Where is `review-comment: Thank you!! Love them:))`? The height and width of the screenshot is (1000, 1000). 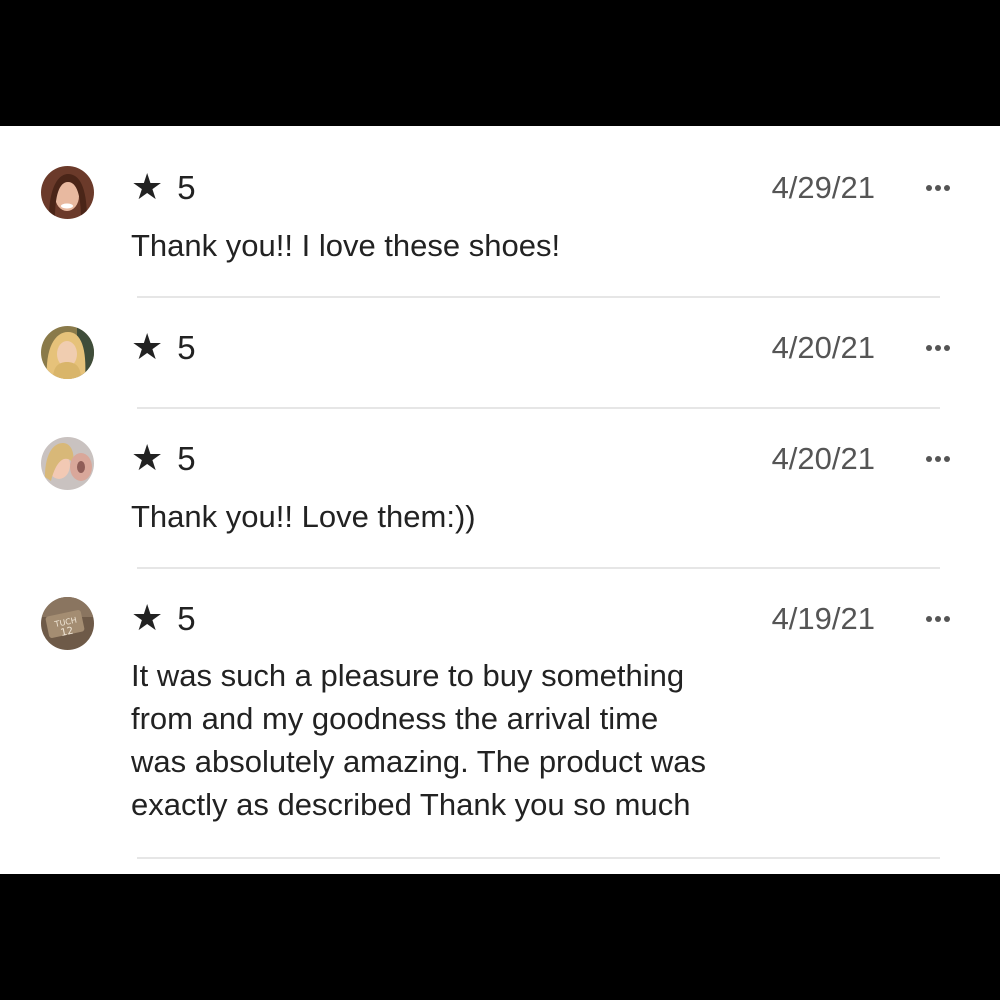
review-comment: Thank you!! Love them:)) is located at coordinates (303, 516).